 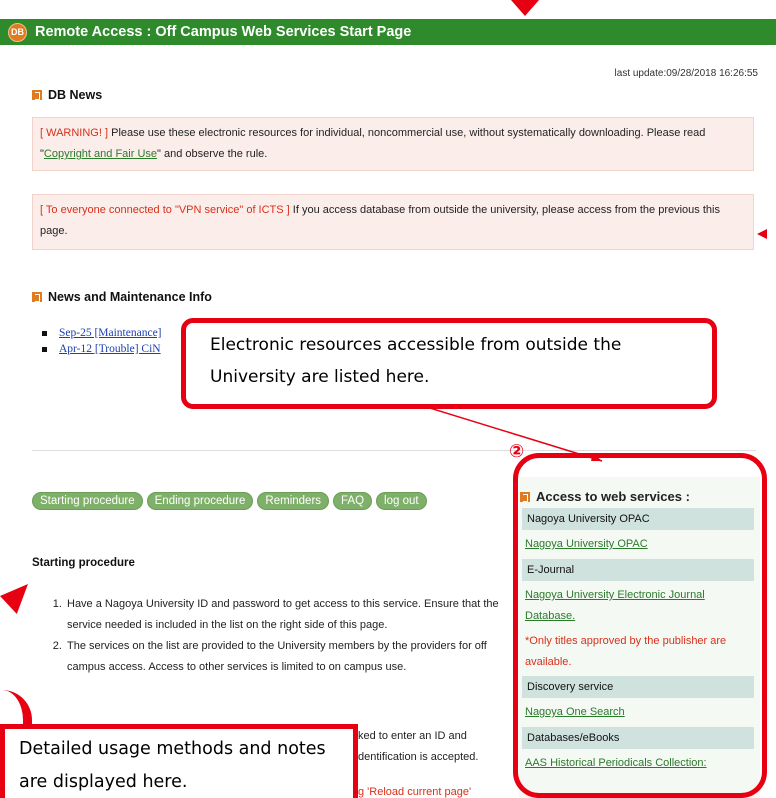 What do you see at coordinates (100, 154) in the screenshot?
I see `copyright-link: Copyright and Fair Use` at bounding box center [100, 154].